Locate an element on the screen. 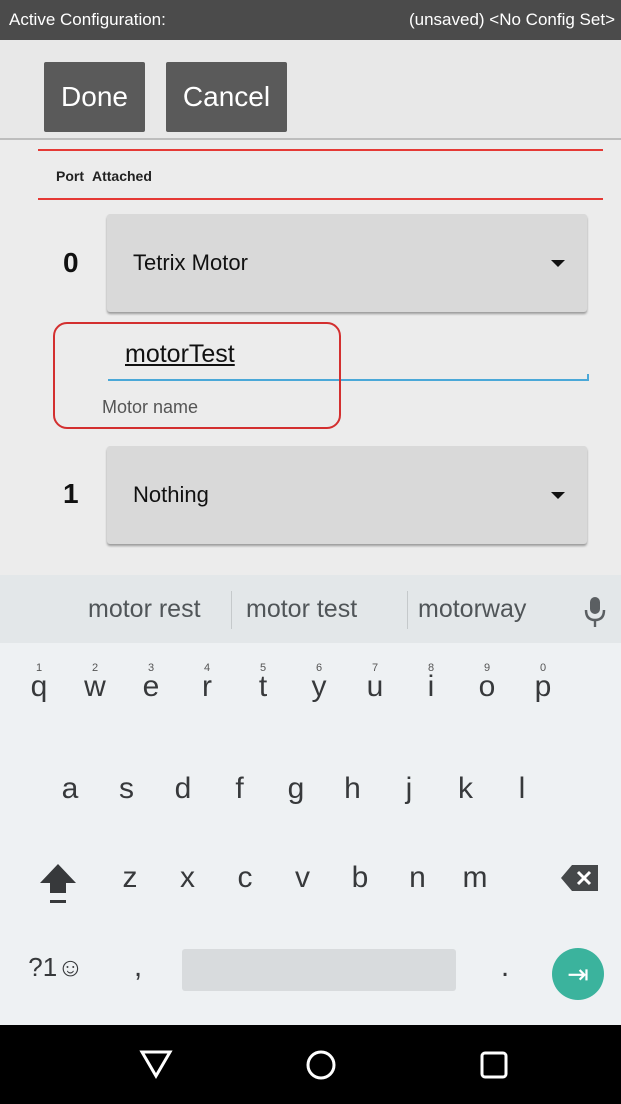 The width and height of the screenshot is (621, 1104). microphone-icon is located at coordinates (595, 612).